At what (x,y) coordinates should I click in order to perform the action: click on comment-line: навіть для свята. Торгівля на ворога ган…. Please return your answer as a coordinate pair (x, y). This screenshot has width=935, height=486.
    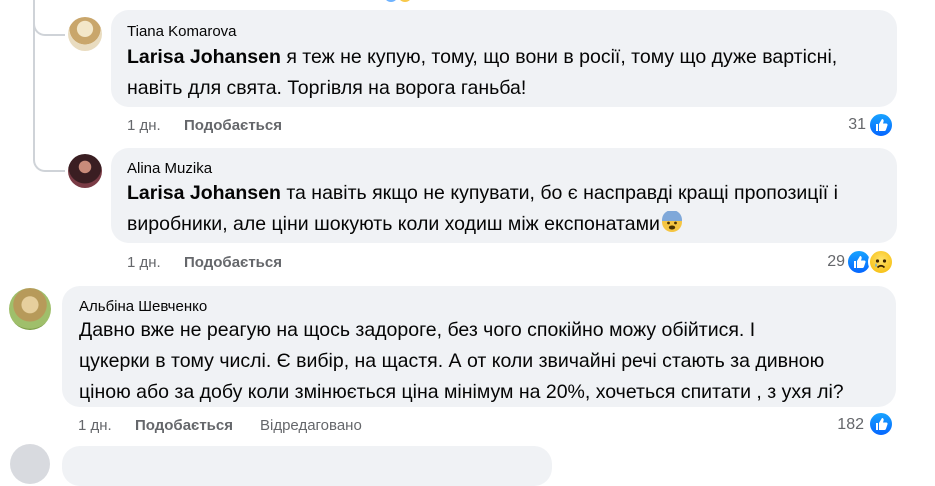
    Looking at the image, I should click on (327, 88).